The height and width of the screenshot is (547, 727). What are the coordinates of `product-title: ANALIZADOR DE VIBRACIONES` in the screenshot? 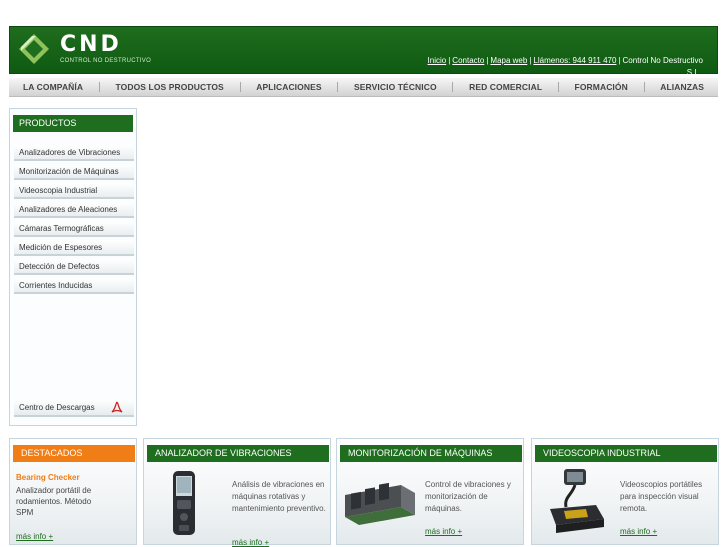 It's located at (238, 453).